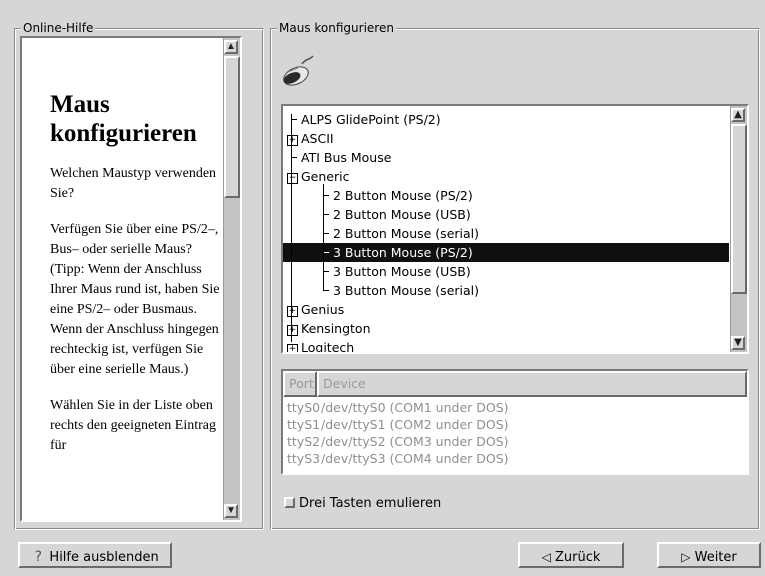 Image resolution: width=765 pixels, height=576 pixels. What do you see at coordinates (402, 214) in the screenshot?
I see `tree-item-label: 2 Button Mouse (USB)` at bounding box center [402, 214].